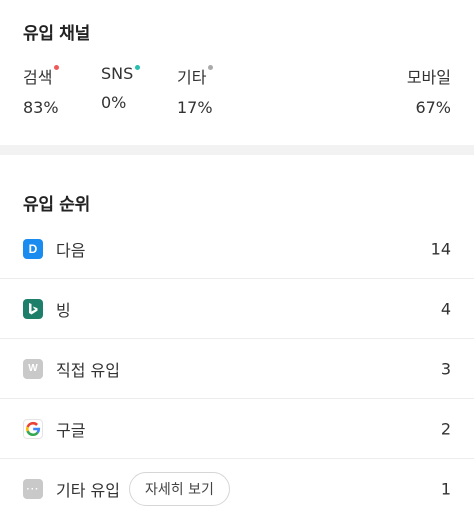 The width and height of the screenshot is (474, 527). I want to click on direct-icon: W, so click(33, 368).